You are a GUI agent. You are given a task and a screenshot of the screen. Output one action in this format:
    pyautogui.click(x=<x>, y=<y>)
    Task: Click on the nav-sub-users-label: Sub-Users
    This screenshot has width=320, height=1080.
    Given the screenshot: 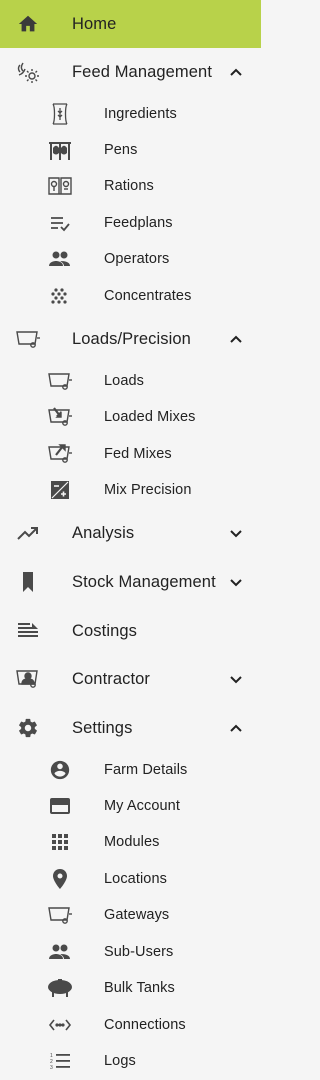 What is the action you would take?
    pyautogui.click(x=139, y=952)
    